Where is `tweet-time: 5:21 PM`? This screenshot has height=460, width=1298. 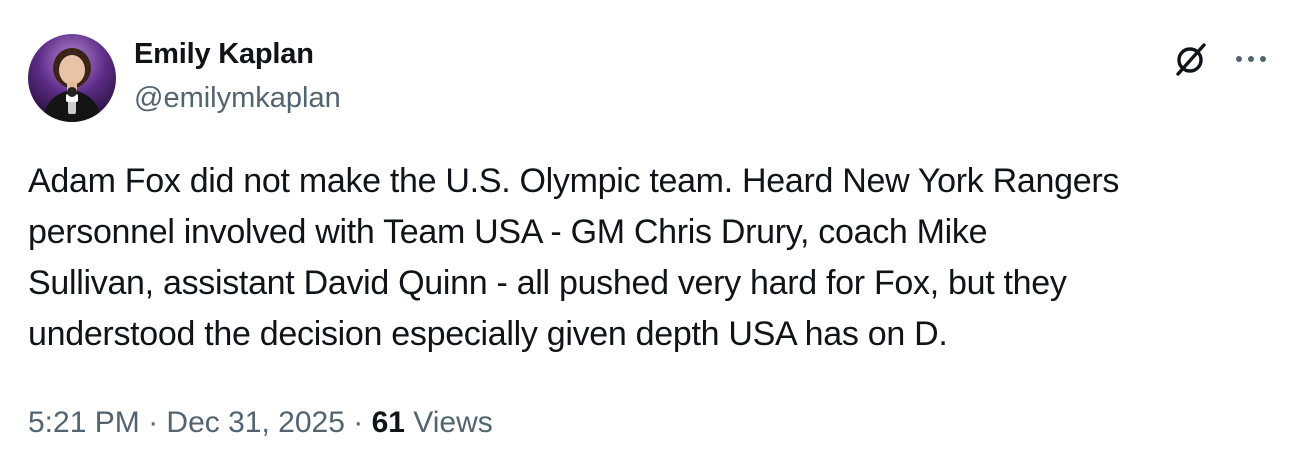
tweet-time: 5:21 PM is located at coordinates (84, 422).